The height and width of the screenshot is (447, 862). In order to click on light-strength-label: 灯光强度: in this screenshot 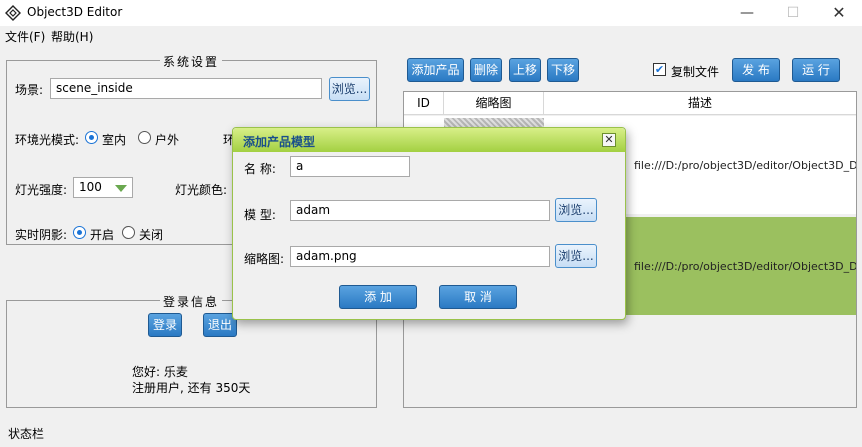, I will do `click(41, 190)`.